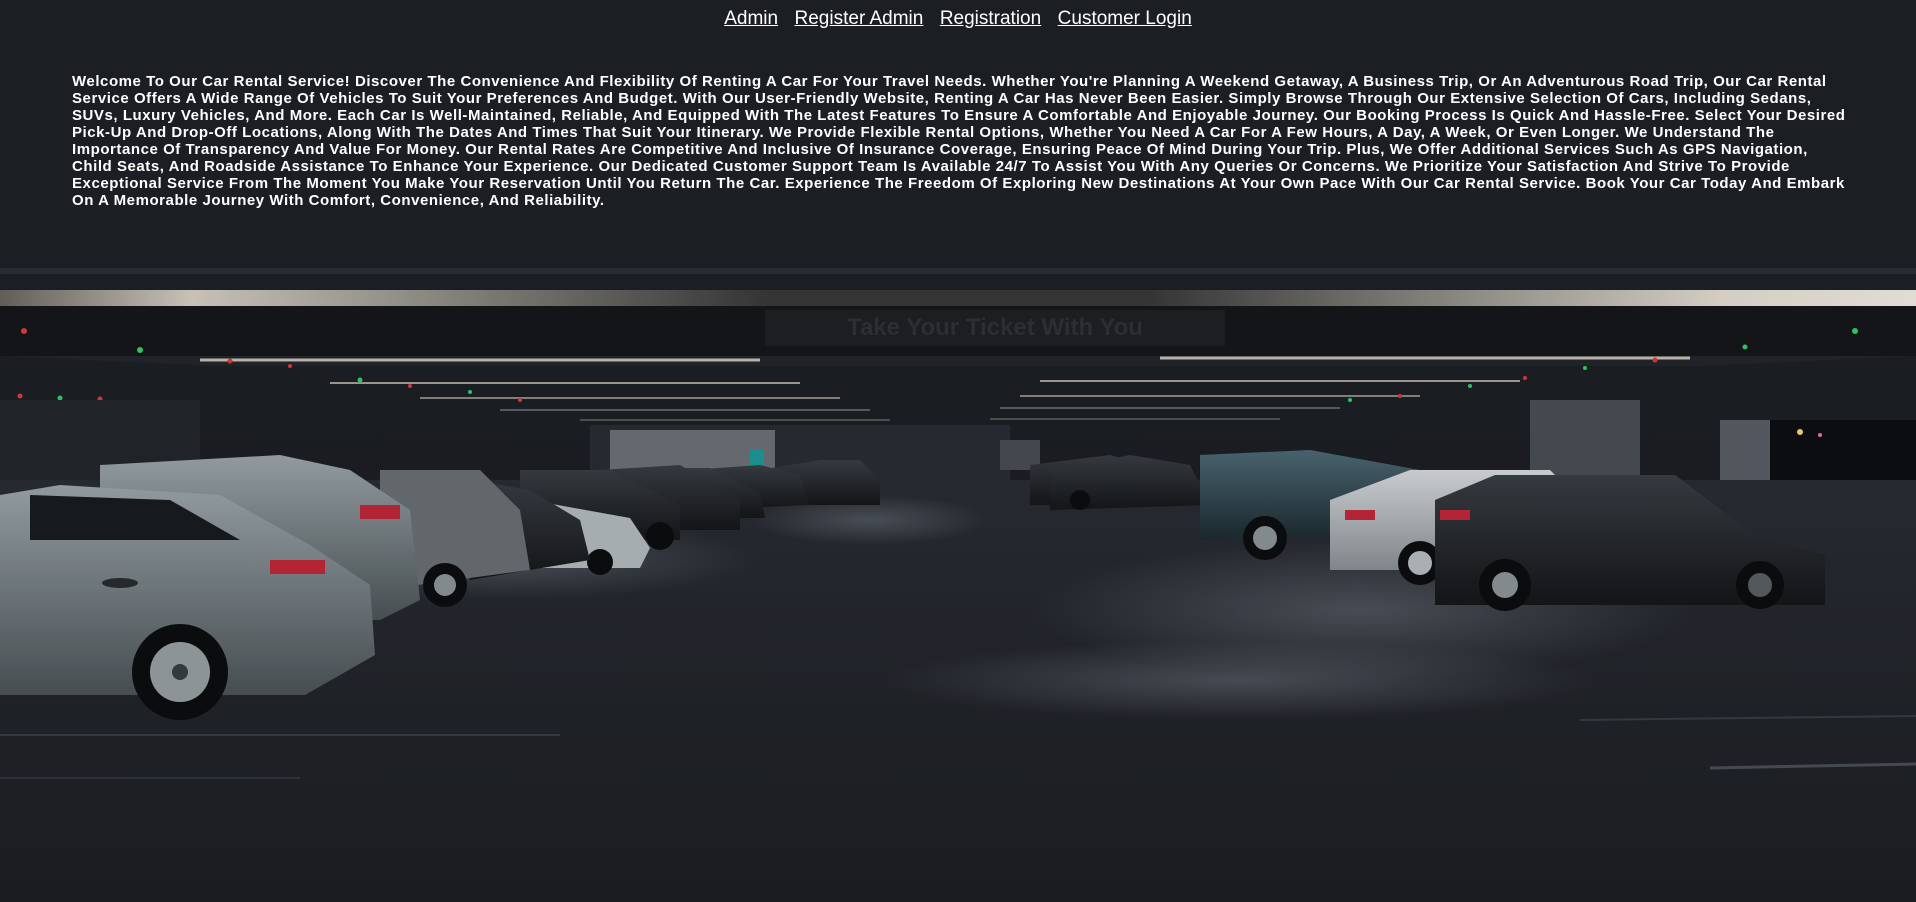 The image size is (1916, 902). What do you see at coordinates (859, 18) in the screenshot?
I see `nav-link-register-admin: Register Admin` at bounding box center [859, 18].